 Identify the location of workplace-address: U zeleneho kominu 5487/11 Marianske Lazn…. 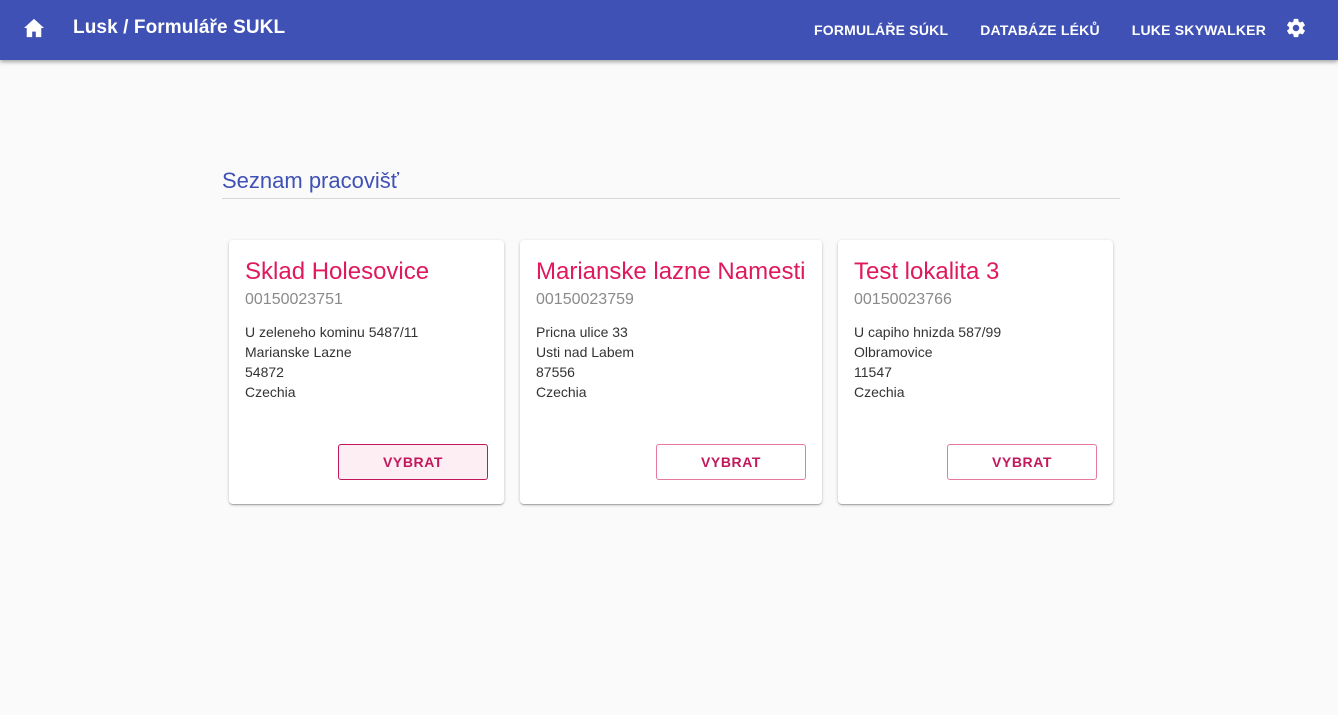
(366, 362).